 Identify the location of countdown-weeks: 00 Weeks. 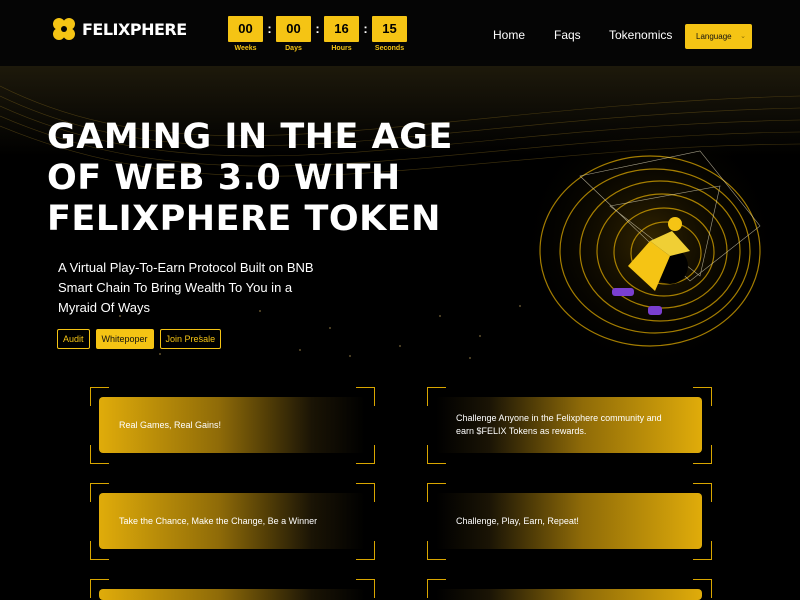
(245, 34).